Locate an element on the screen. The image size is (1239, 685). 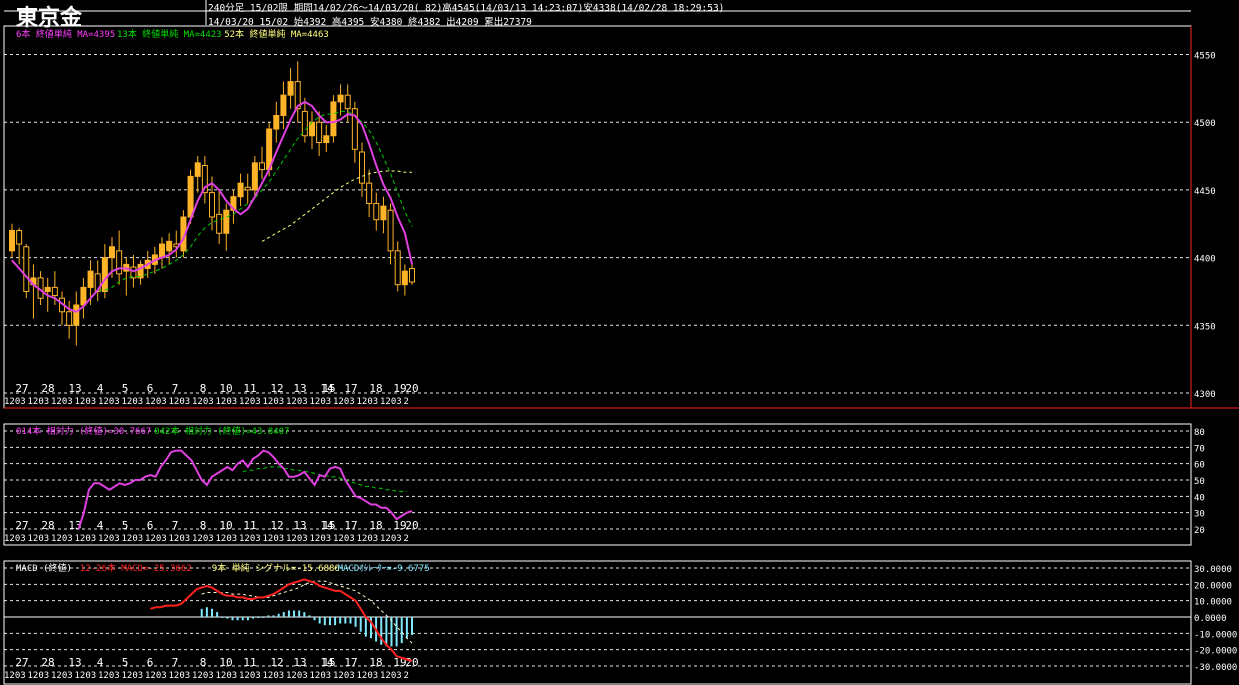
y-tick-label: -30.0000 is located at coordinates (1215, 668).